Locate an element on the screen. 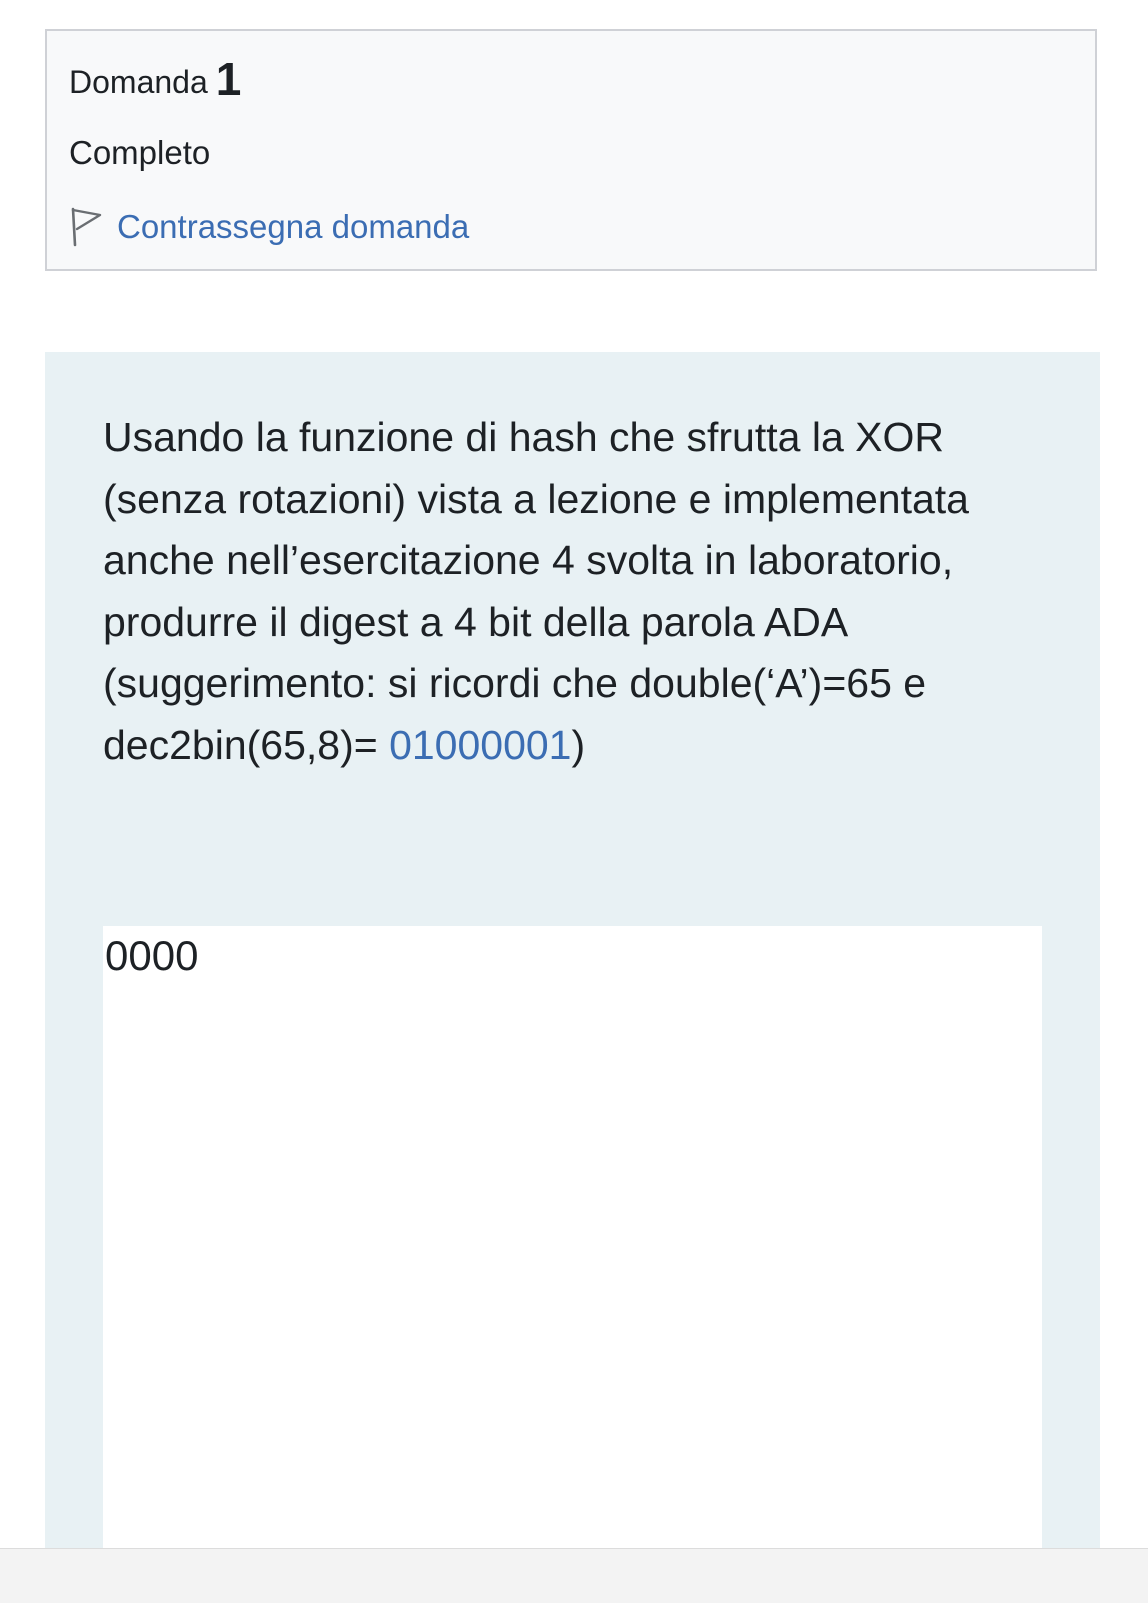 Image resolution: width=1148 pixels, height=1603 pixels. question-number: 1 is located at coordinates (228, 79).